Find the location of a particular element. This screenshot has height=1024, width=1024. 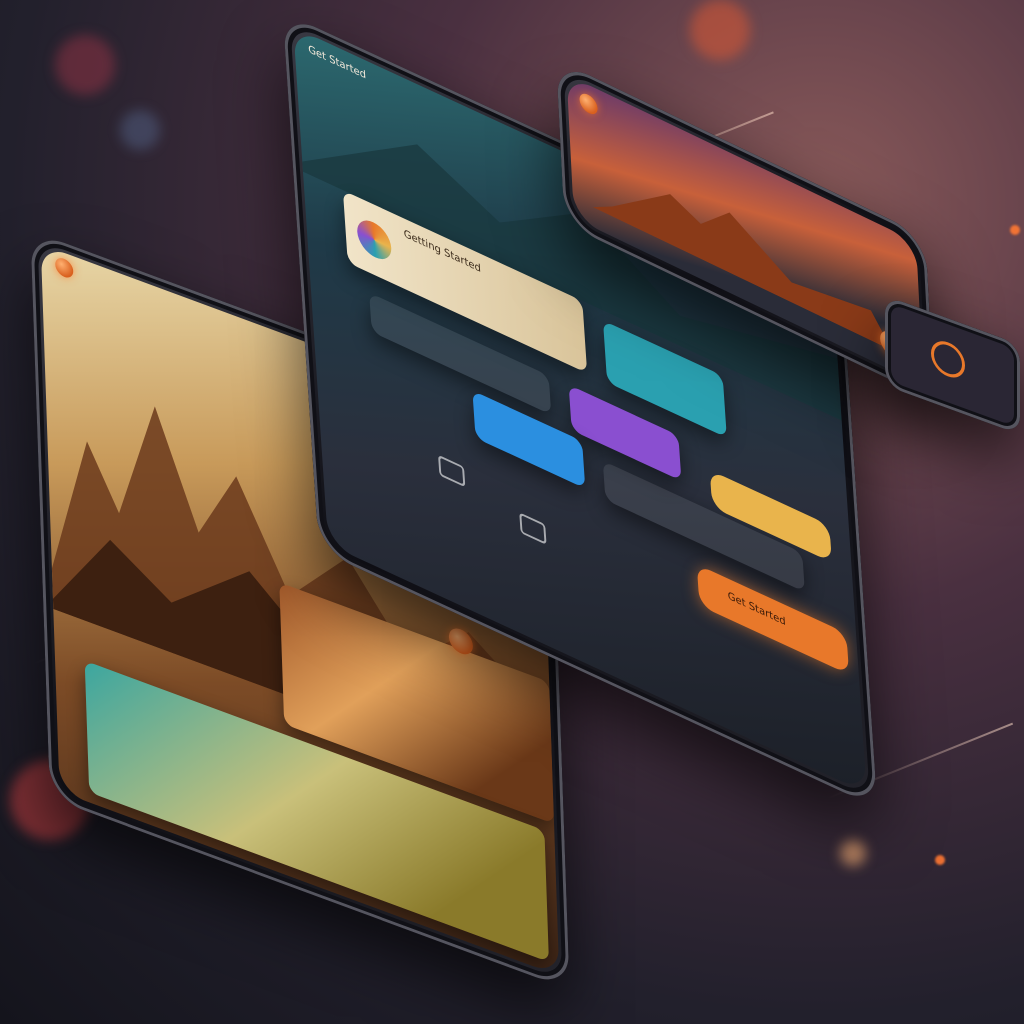

small-device-screen is located at coordinates (952, 365).